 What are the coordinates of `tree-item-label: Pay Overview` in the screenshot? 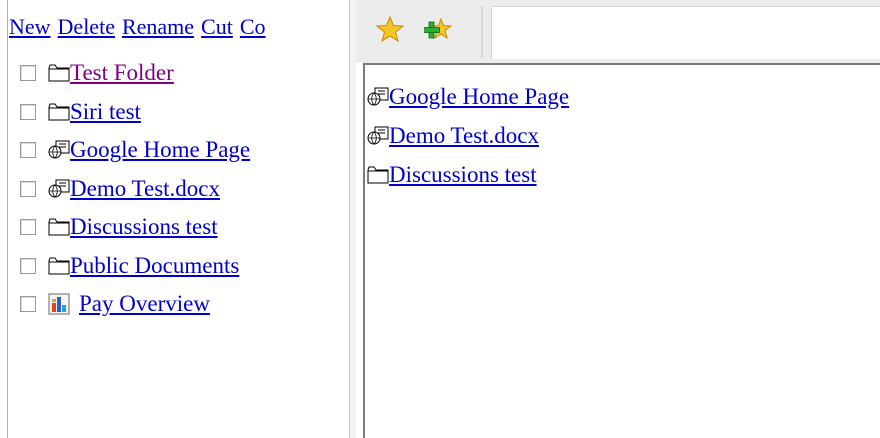 It's located at (144, 304).